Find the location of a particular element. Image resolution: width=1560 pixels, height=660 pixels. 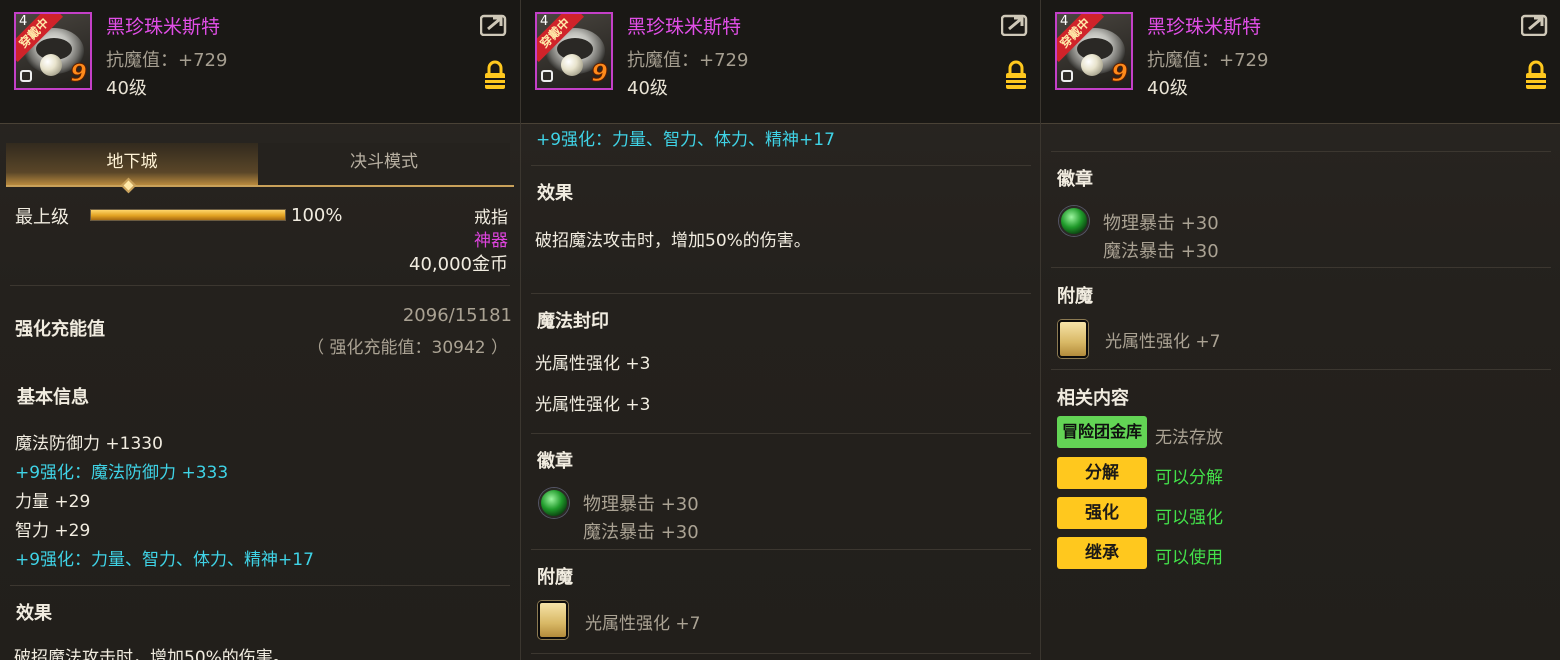

inherit-status: 可以使用 is located at coordinates (1189, 558).